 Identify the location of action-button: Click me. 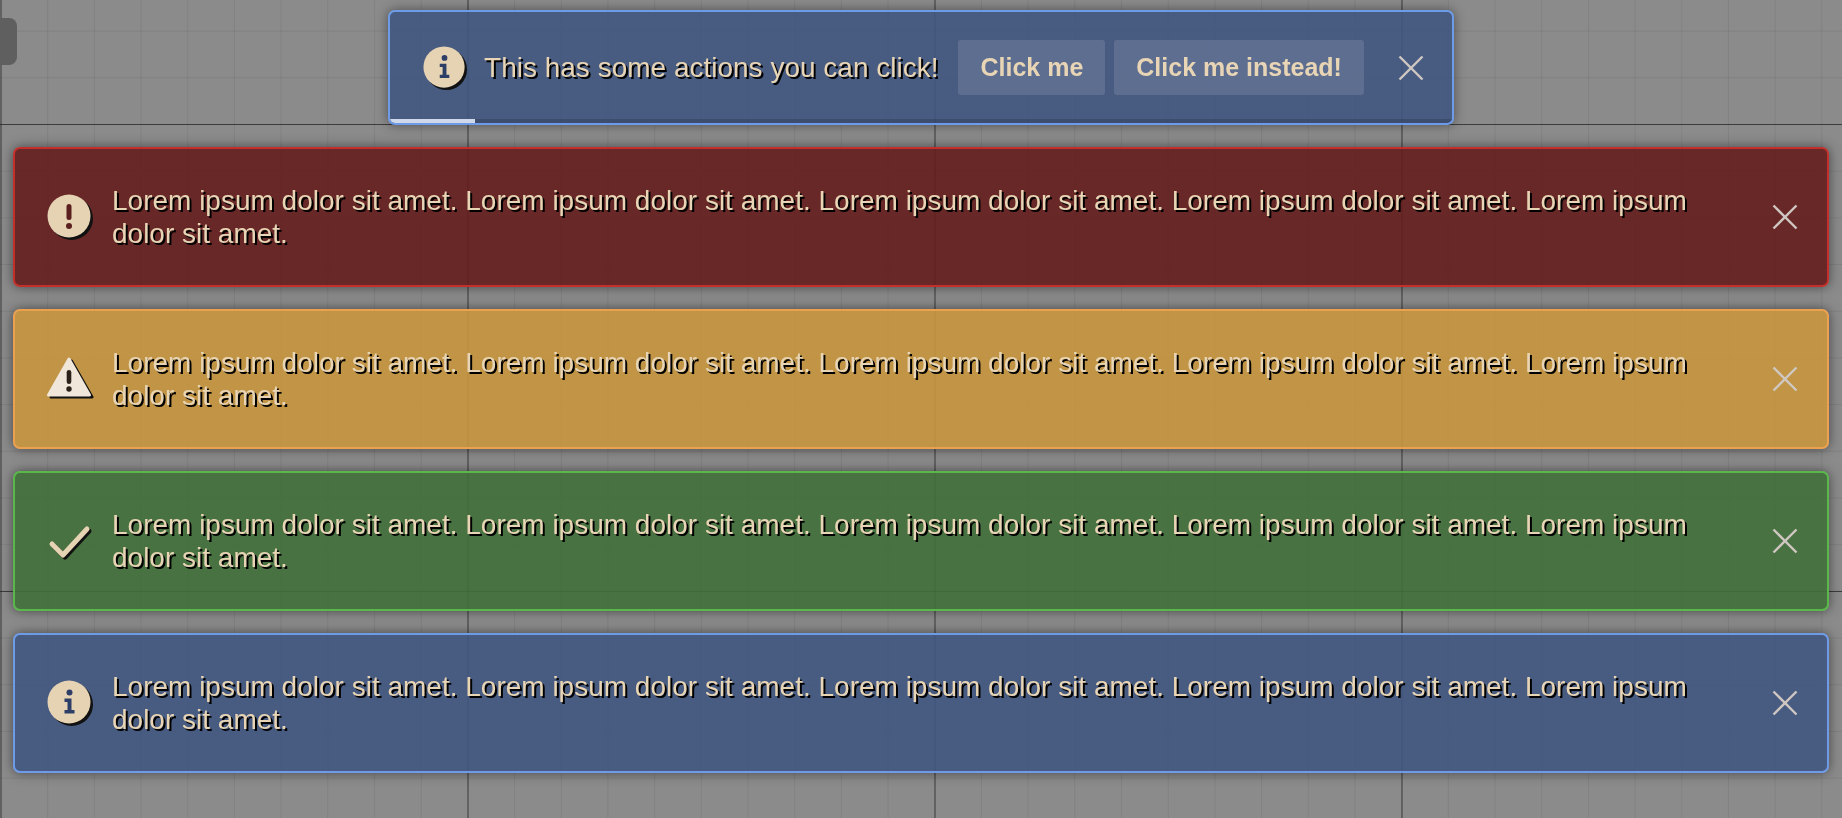
(1032, 67).